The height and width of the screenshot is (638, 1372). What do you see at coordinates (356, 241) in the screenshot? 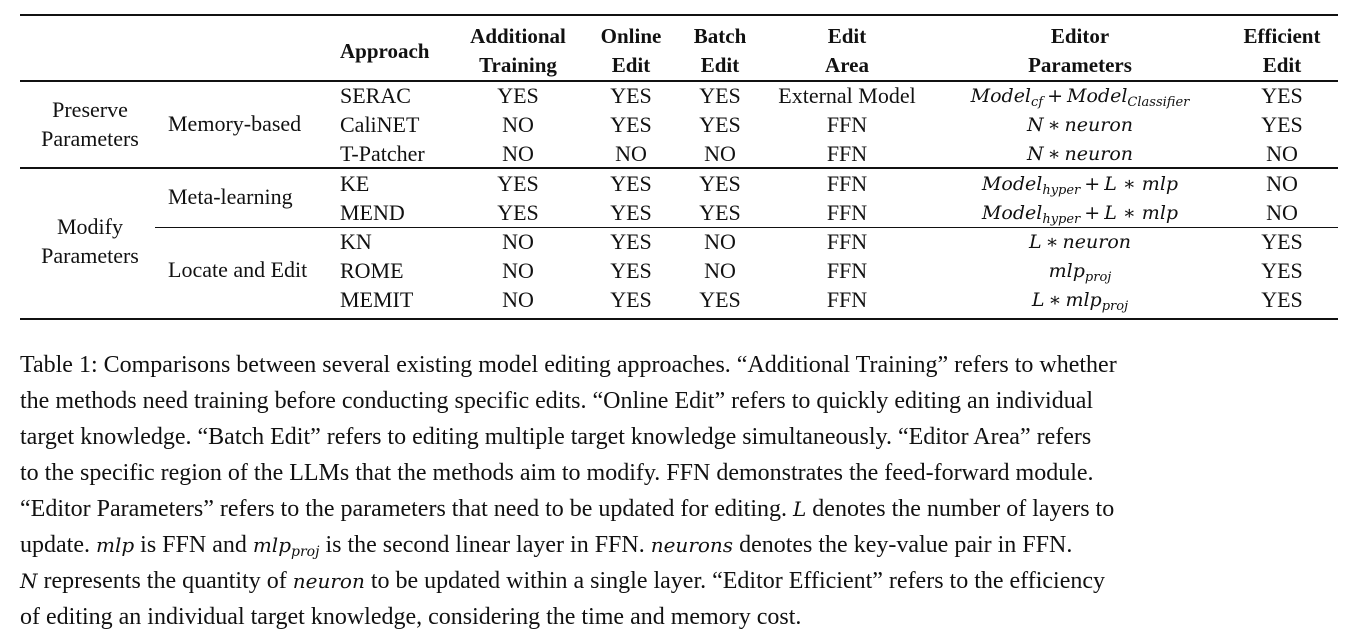
I see `cell-approach: KN` at bounding box center [356, 241].